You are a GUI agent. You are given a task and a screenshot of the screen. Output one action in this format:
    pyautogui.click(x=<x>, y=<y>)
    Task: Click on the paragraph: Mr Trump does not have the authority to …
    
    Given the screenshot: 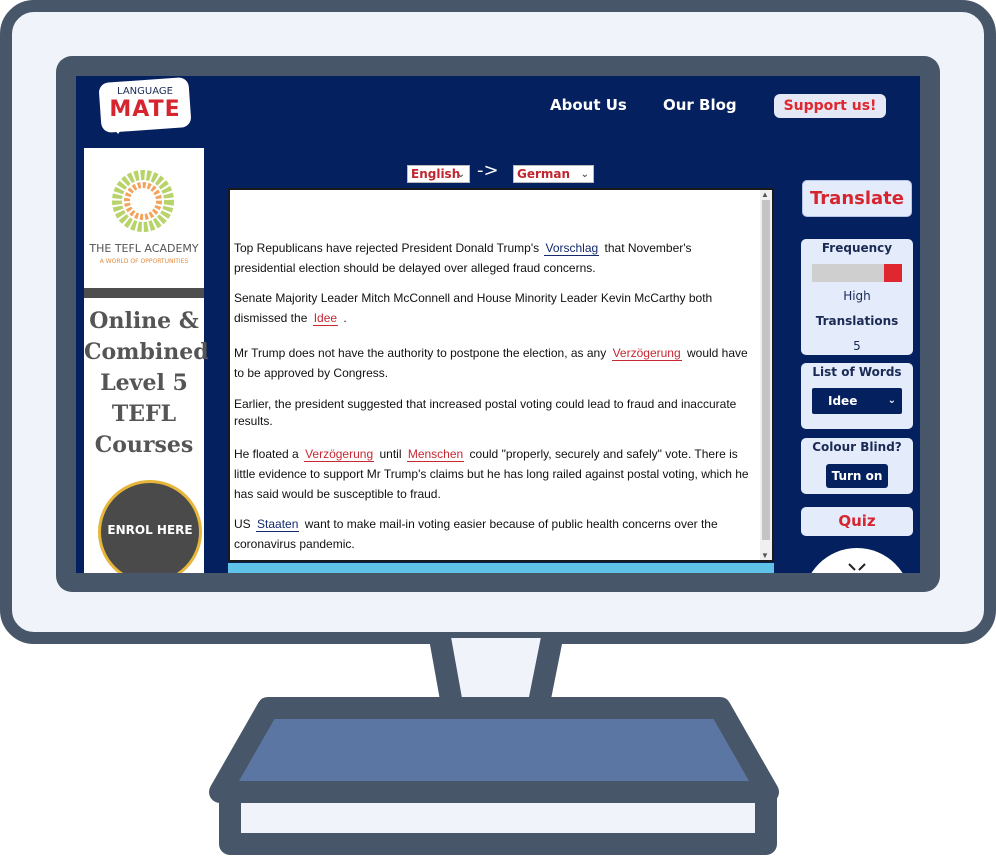 What is the action you would take?
    pyautogui.click(x=494, y=363)
    